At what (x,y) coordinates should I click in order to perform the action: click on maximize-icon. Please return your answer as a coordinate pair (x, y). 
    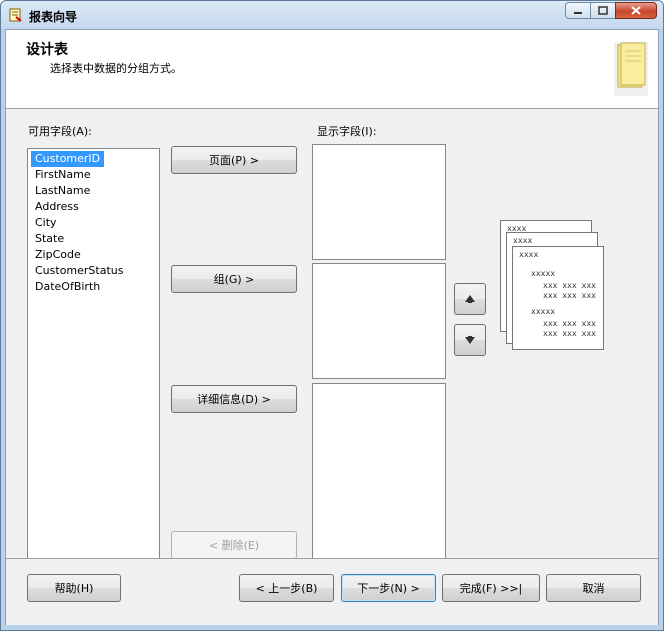
    Looking at the image, I should click on (603, 10).